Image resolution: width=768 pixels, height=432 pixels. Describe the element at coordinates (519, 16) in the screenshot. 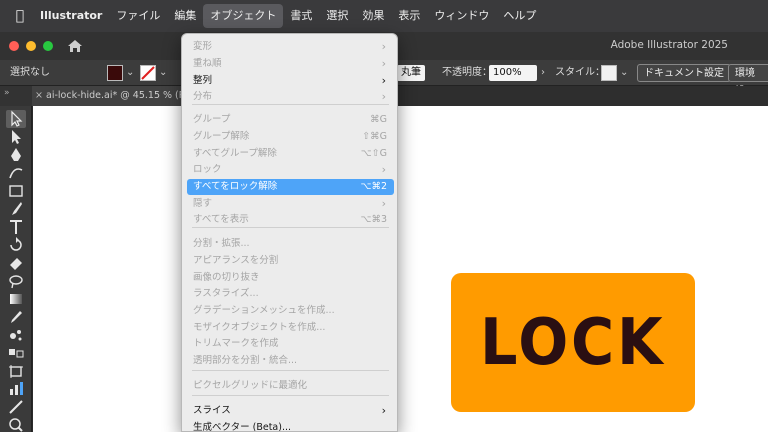

I see `menu-help: ヘルプ` at that location.